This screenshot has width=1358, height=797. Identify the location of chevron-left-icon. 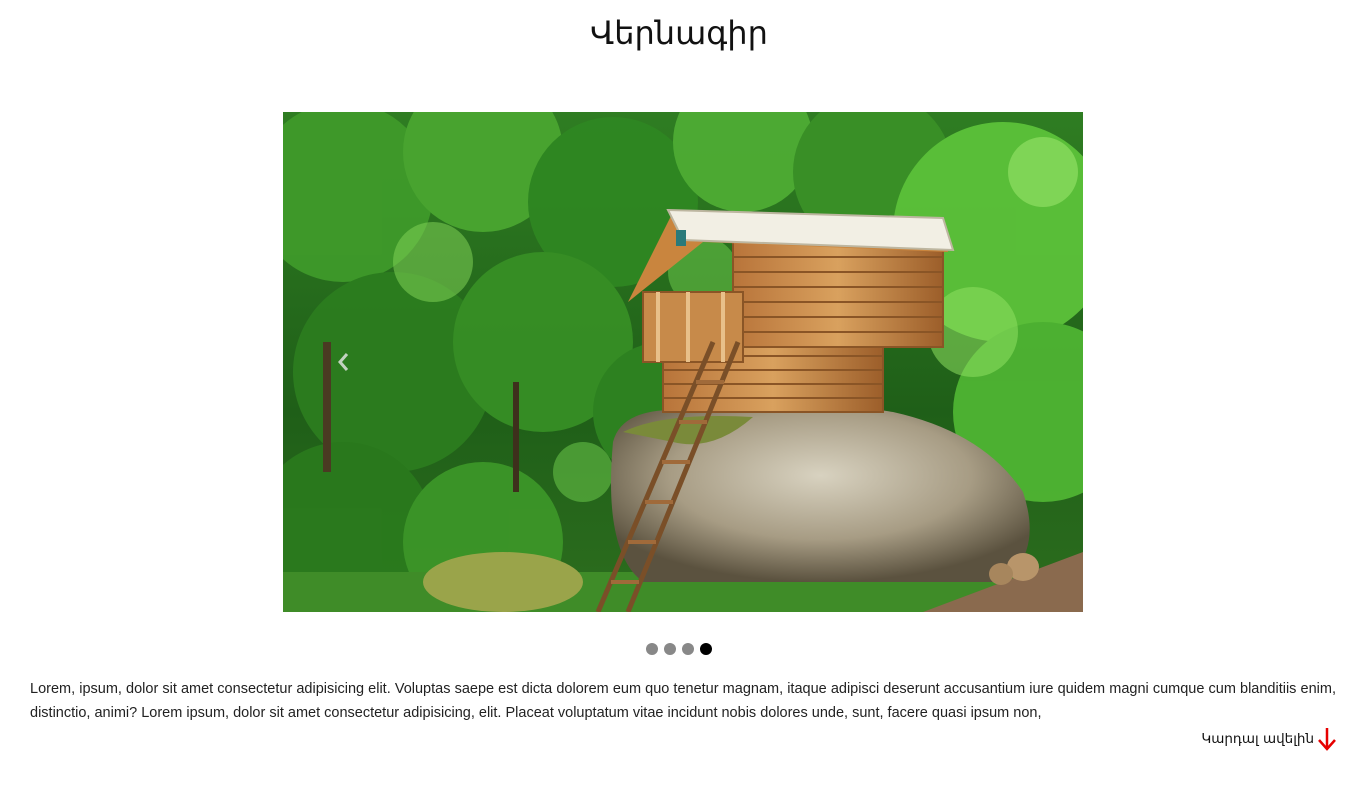
(343, 362).